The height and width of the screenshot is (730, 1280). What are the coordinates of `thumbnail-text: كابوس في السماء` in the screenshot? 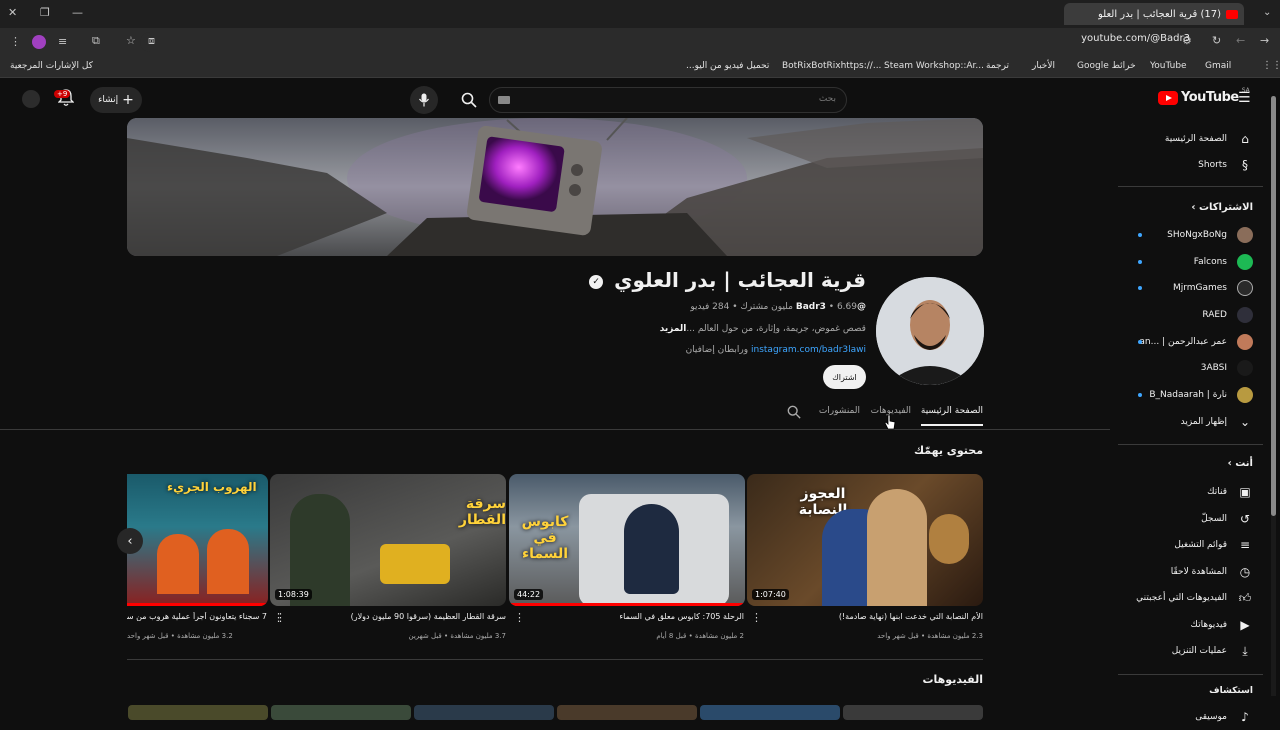 It's located at (545, 538).